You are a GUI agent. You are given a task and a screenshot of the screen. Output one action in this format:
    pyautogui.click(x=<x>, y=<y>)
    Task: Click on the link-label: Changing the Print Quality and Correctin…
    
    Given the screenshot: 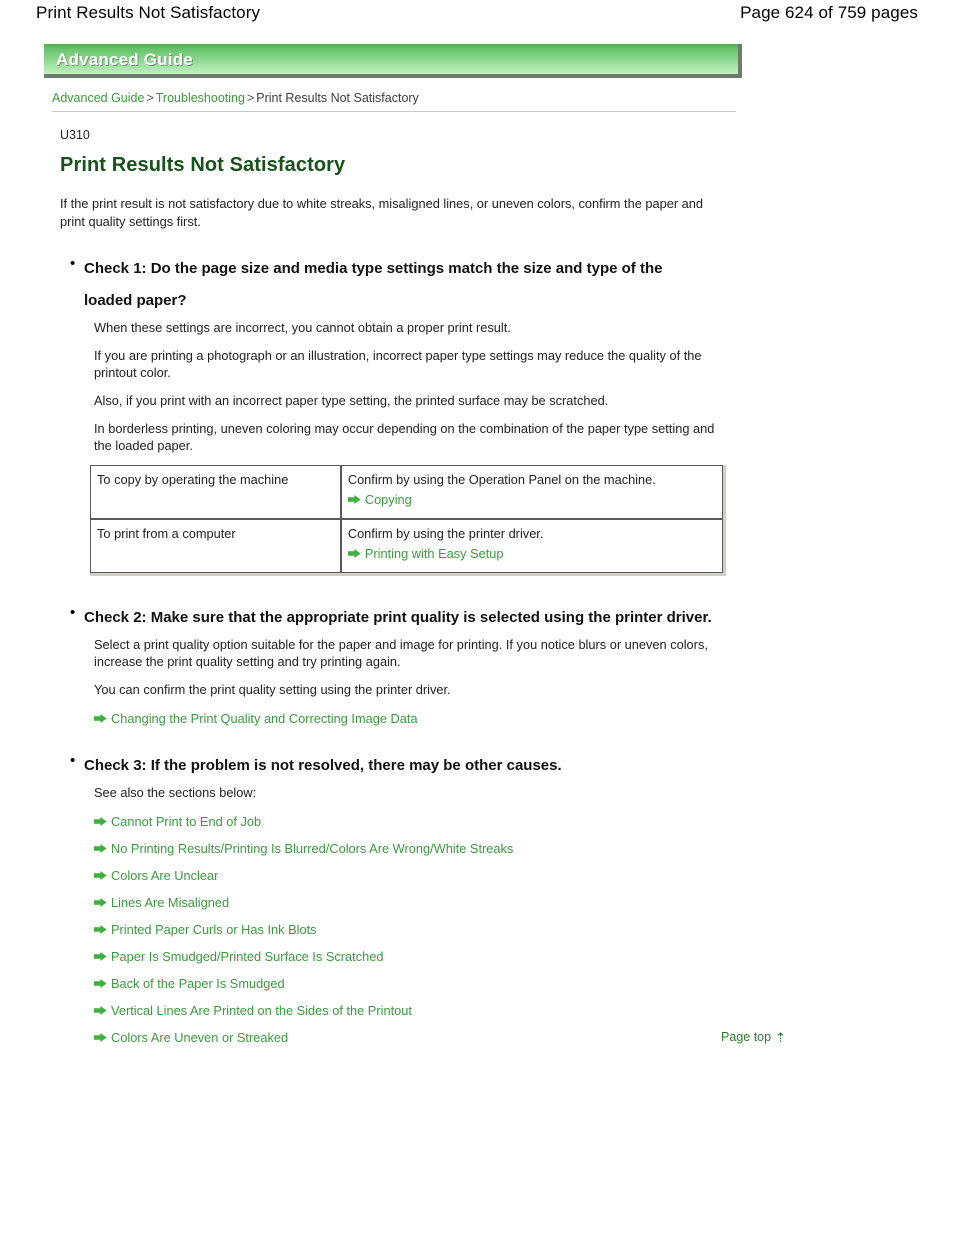 What is the action you would take?
    pyautogui.click(x=264, y=718)
    